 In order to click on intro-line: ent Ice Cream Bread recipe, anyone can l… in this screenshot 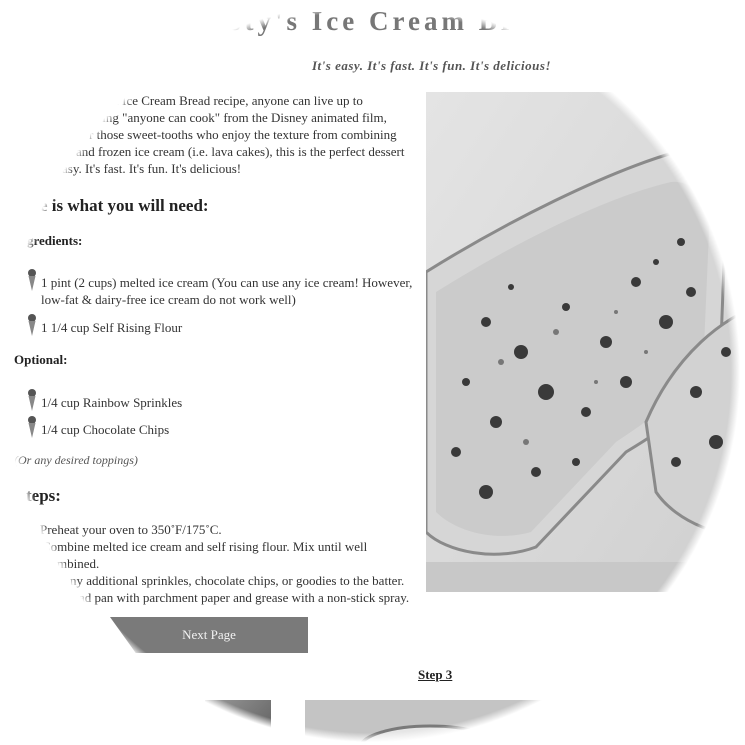, I will do `click(233, 100)`.